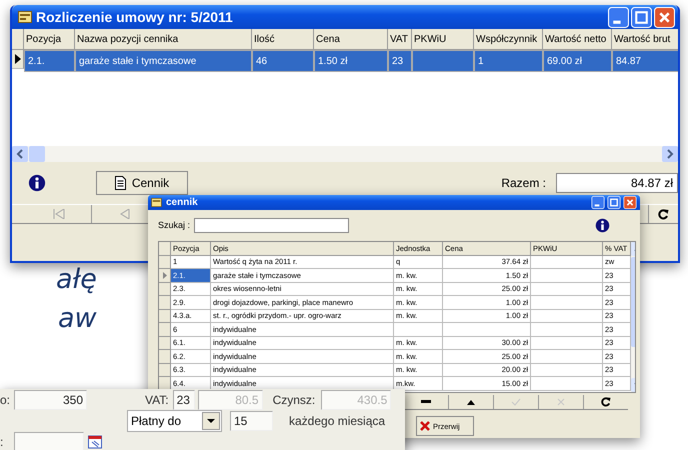 This screenshot has height=450, width=688. I want to click on refresh-button, so click(663, 214).